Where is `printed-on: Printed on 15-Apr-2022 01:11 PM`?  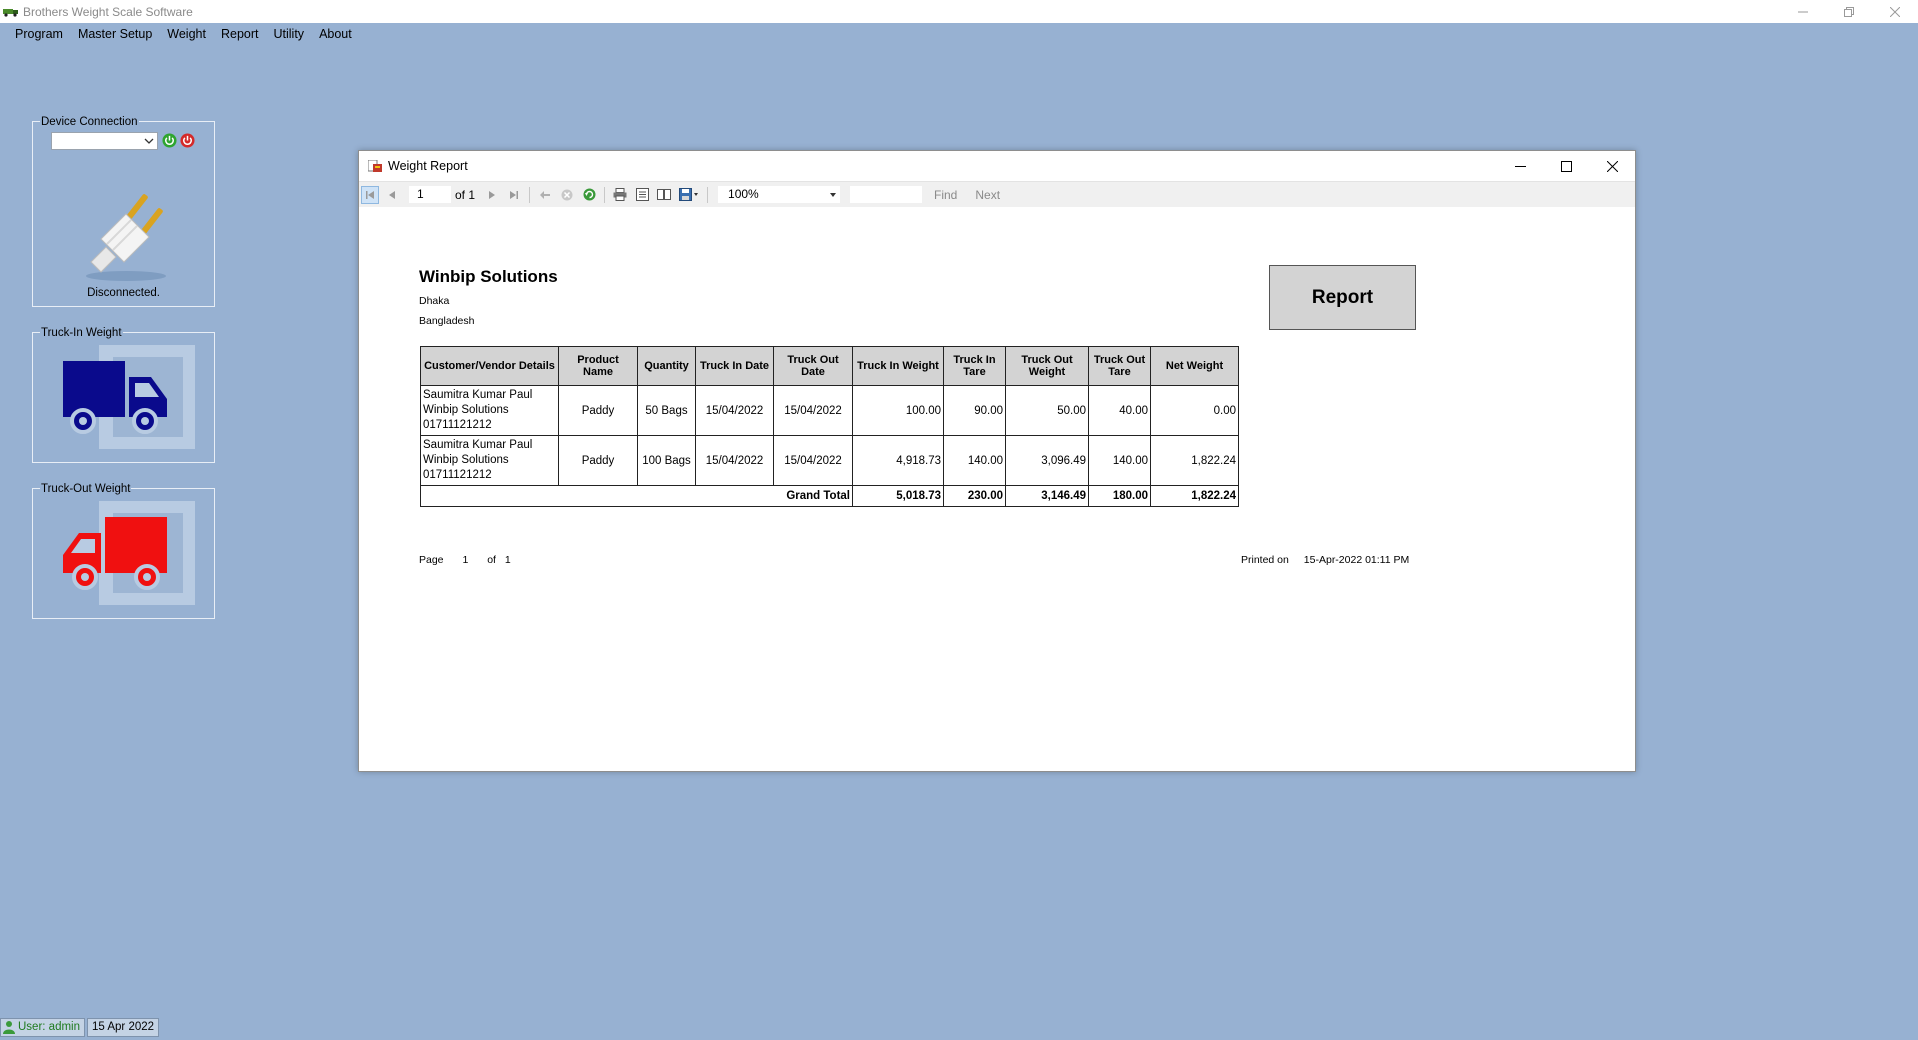 printed-on: Printed on 15-Apr-2022 01:11 PM is located at coordinates (1331, 560).